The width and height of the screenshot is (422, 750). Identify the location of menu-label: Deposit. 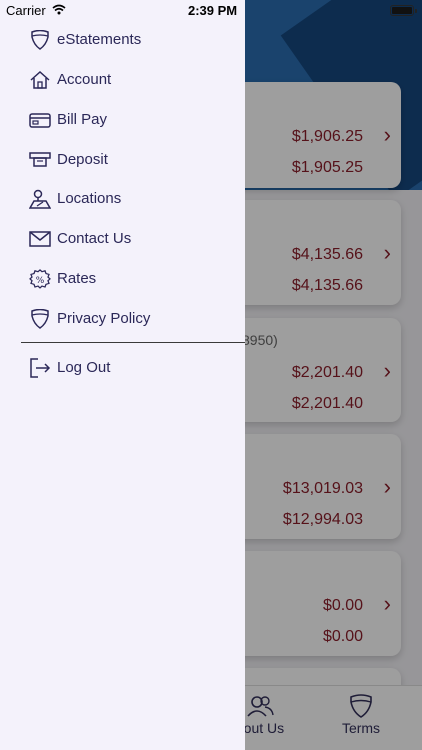
(82, 159).